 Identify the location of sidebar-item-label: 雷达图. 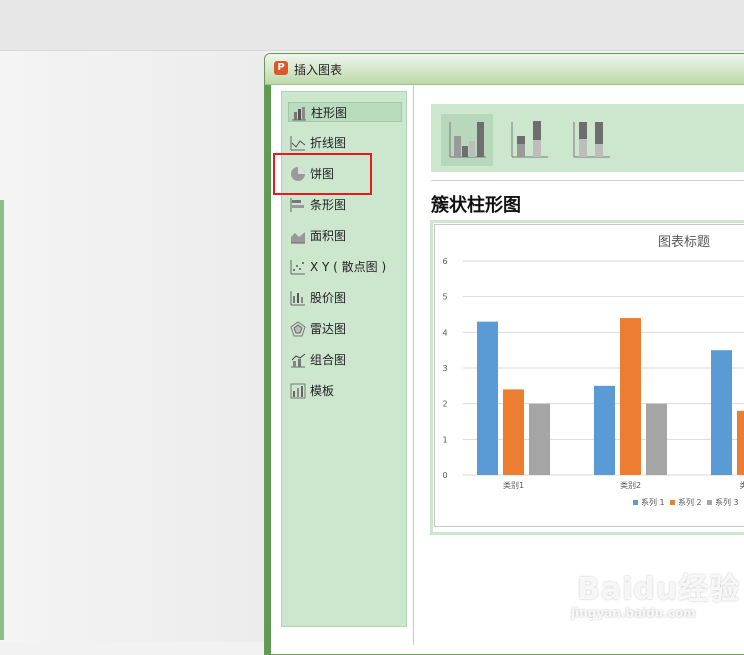
(328, 329).